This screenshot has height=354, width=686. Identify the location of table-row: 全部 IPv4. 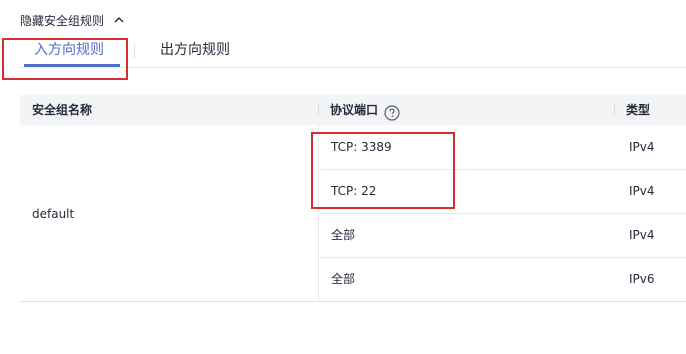
(502, 235).